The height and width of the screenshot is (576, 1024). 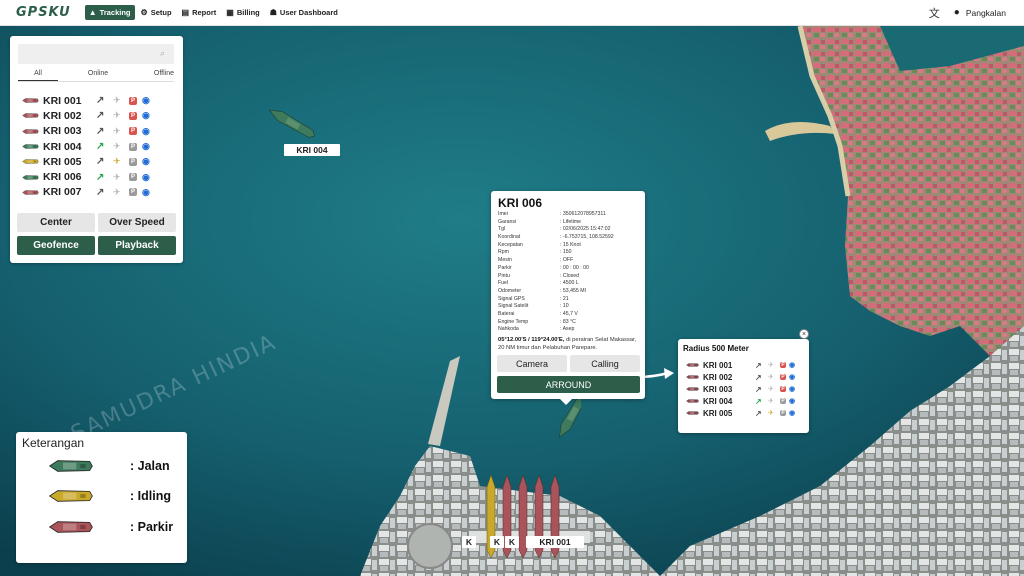 What do you see at coordinates (109, 12) in the screenshot?
I see `nav-tracking: ▲ Tracking` at bounding box center [109, 12].